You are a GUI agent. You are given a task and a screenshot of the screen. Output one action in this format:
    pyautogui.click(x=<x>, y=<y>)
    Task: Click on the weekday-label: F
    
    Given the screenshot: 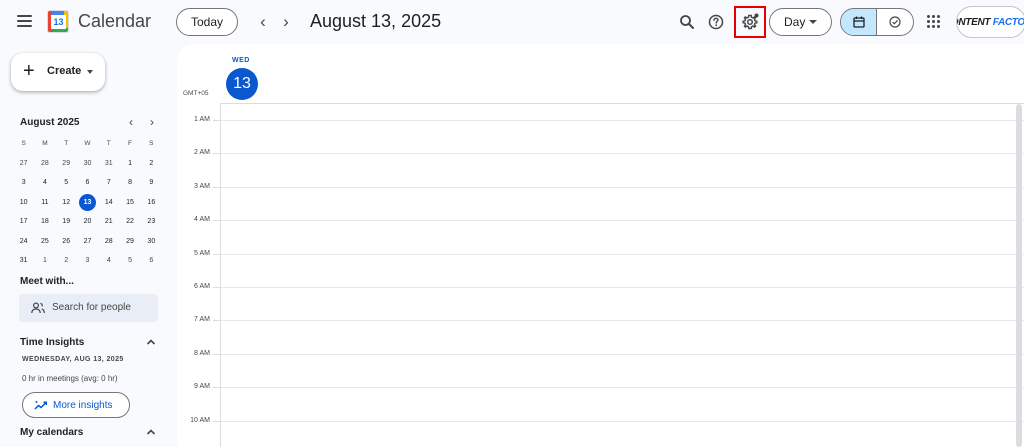 What is the action you would take?
    pyautogui.click(x=130, y=143)
    